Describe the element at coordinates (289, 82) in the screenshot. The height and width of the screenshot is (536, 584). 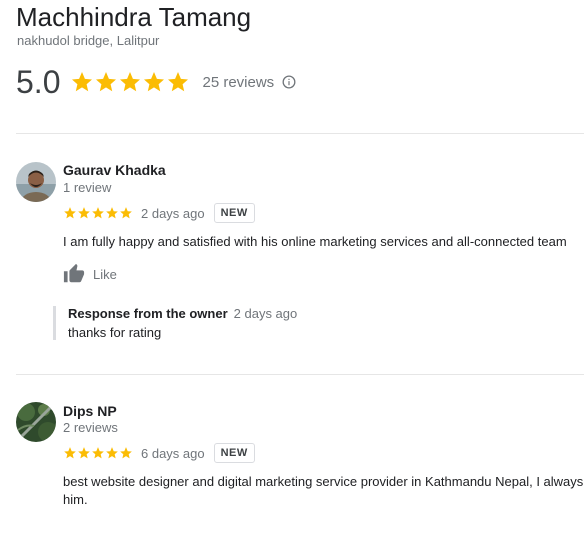
I see `info-icon` at that location.